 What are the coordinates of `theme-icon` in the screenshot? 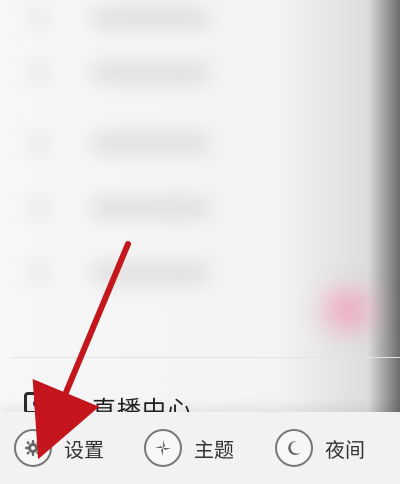 It's located at (163, 448).